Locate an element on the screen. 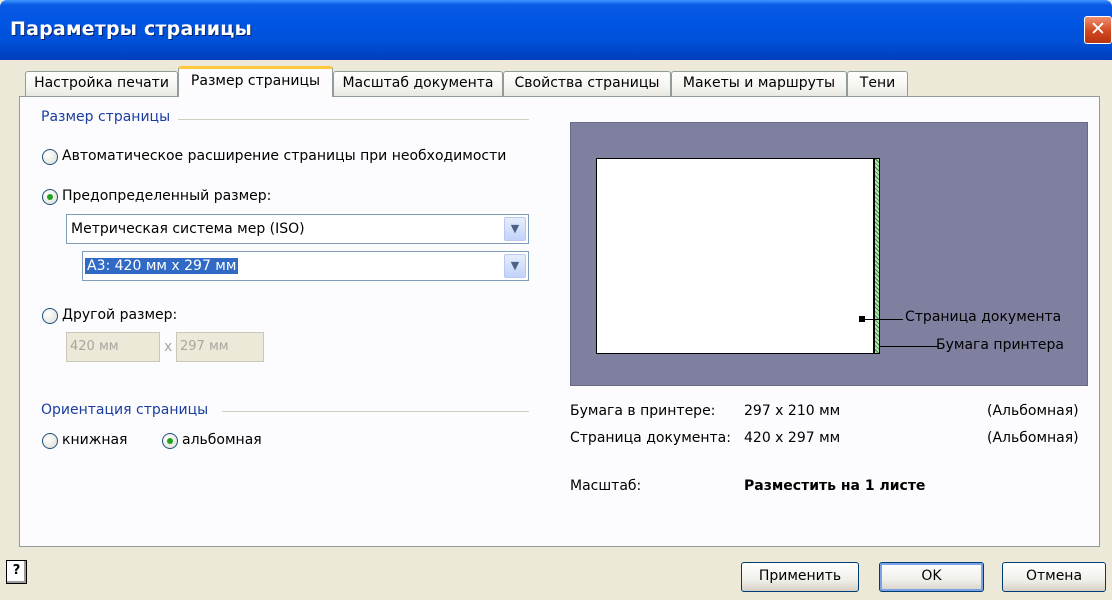  page-size-group-title: Размер страницы is located at coordinates (109, 117).